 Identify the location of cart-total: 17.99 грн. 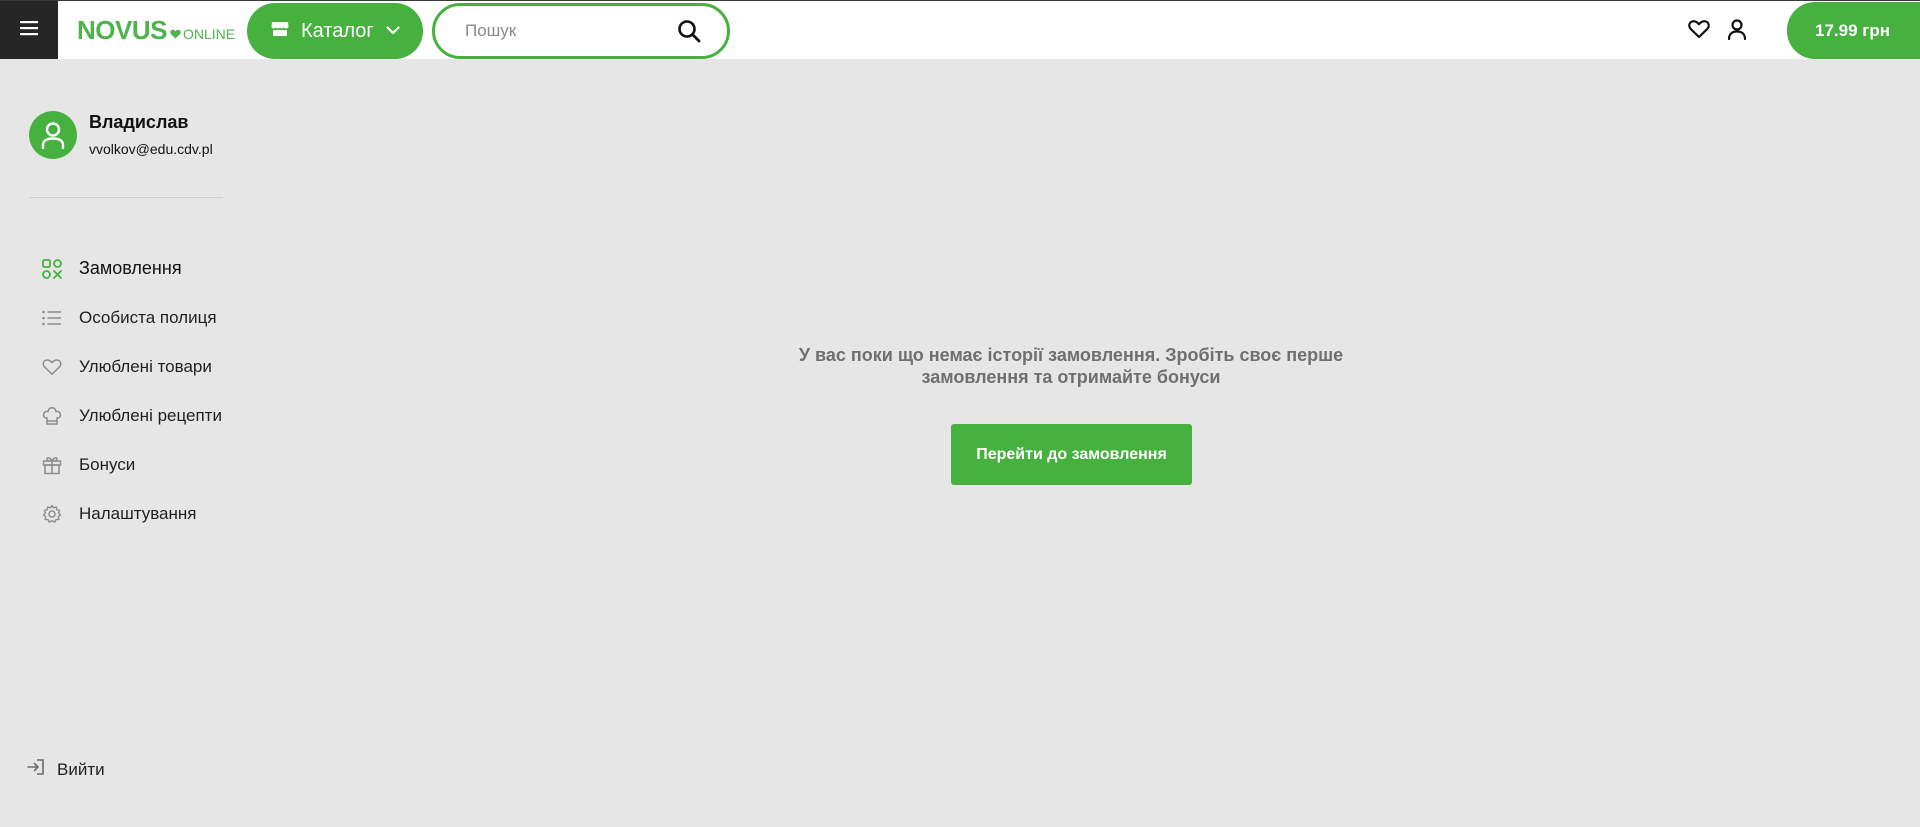
(1852, 30).